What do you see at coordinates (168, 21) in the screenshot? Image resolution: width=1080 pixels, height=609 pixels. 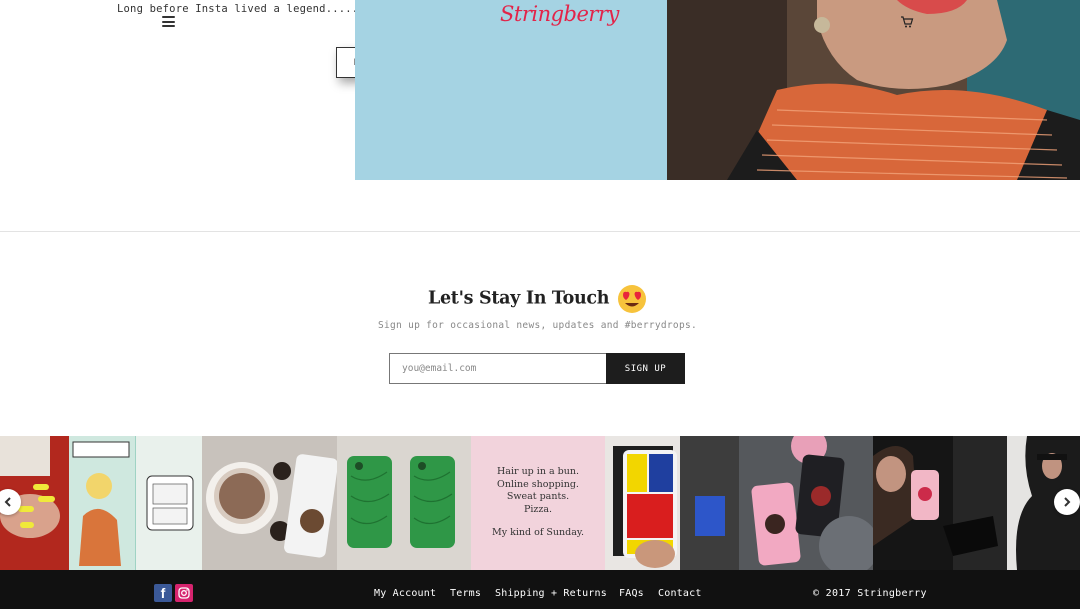 I see `hamburger-menu-icon` at bounding box center [168, 21].